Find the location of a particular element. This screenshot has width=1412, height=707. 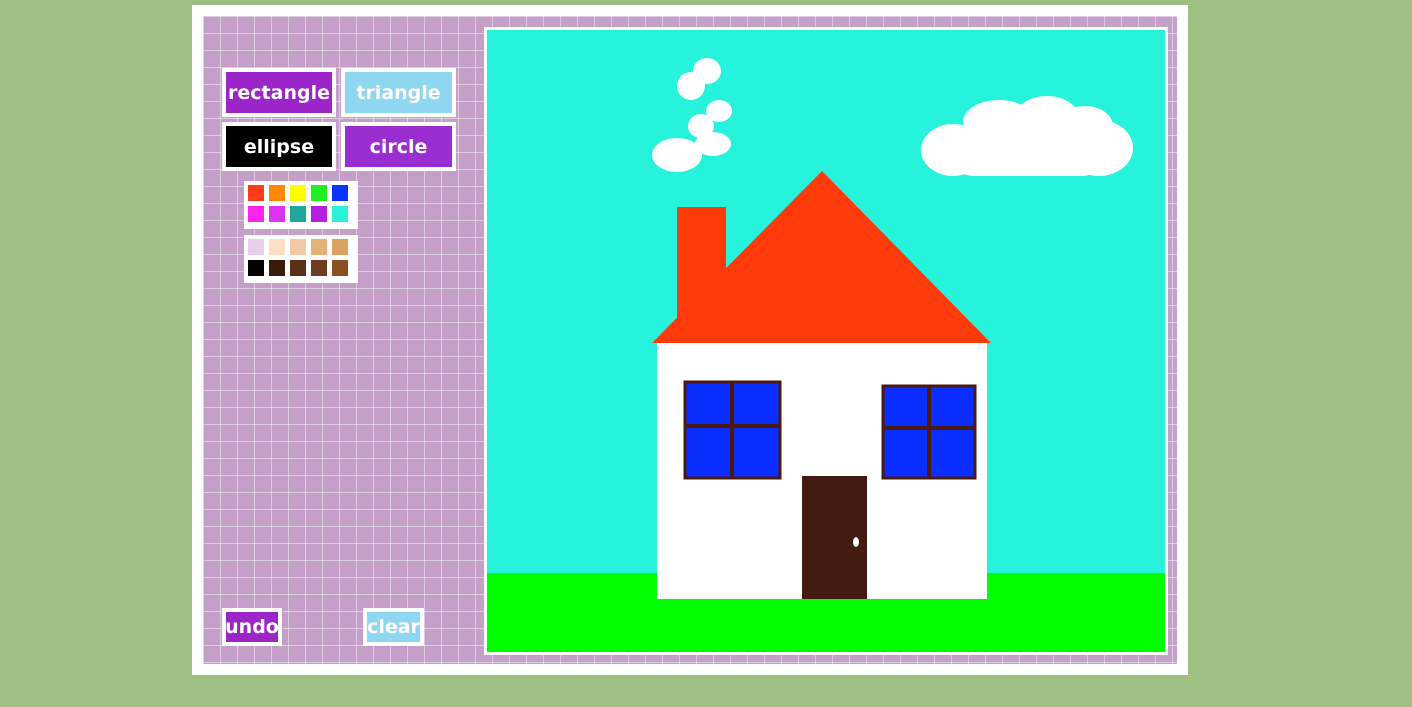

rectangle-button: rectangle is located at coordinates (279, 92).